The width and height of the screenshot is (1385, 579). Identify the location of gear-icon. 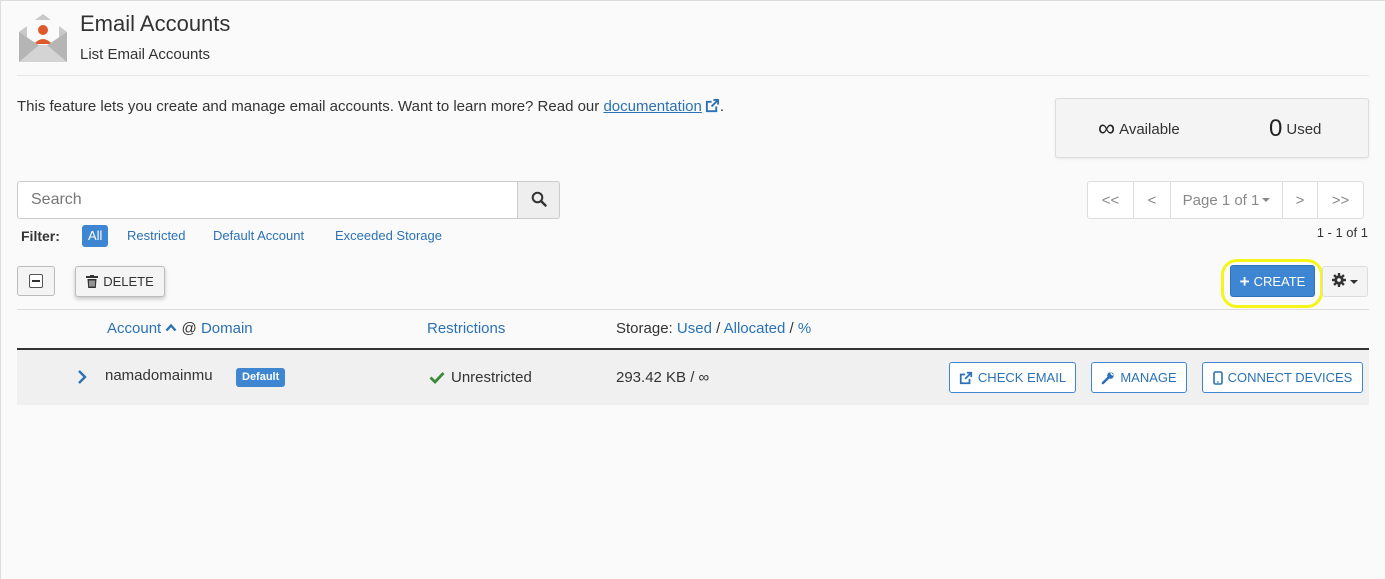
(1339, 281).